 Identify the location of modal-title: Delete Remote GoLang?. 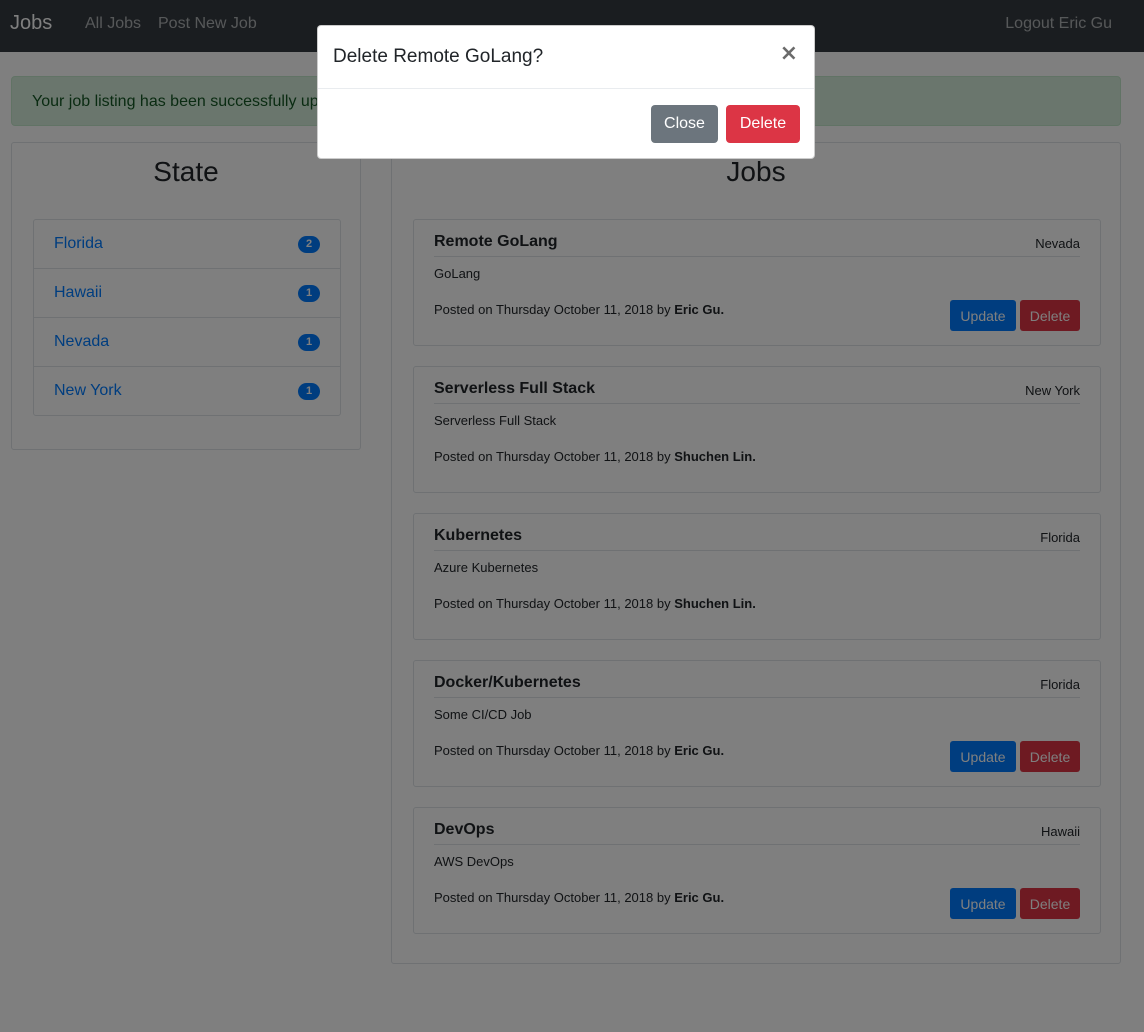
(438, 56).